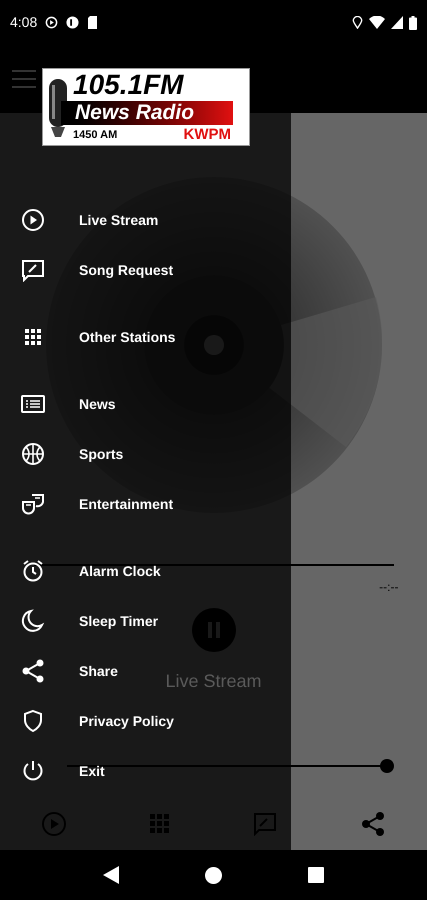 The image size is (427, 900). I want to click on drawer-menu-item: Live Stream, so click(79, 220).